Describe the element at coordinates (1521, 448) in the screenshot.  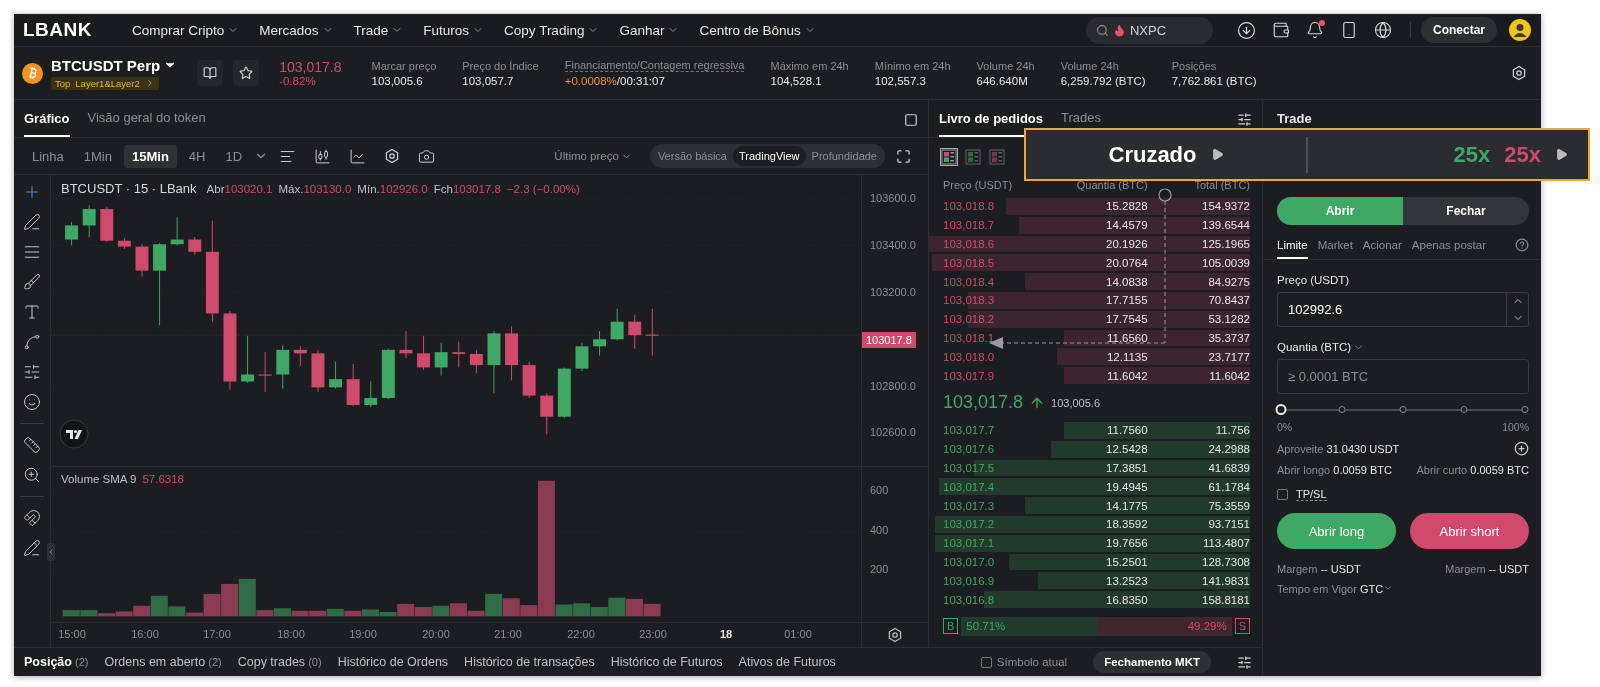
I see `add-icon` at that location.